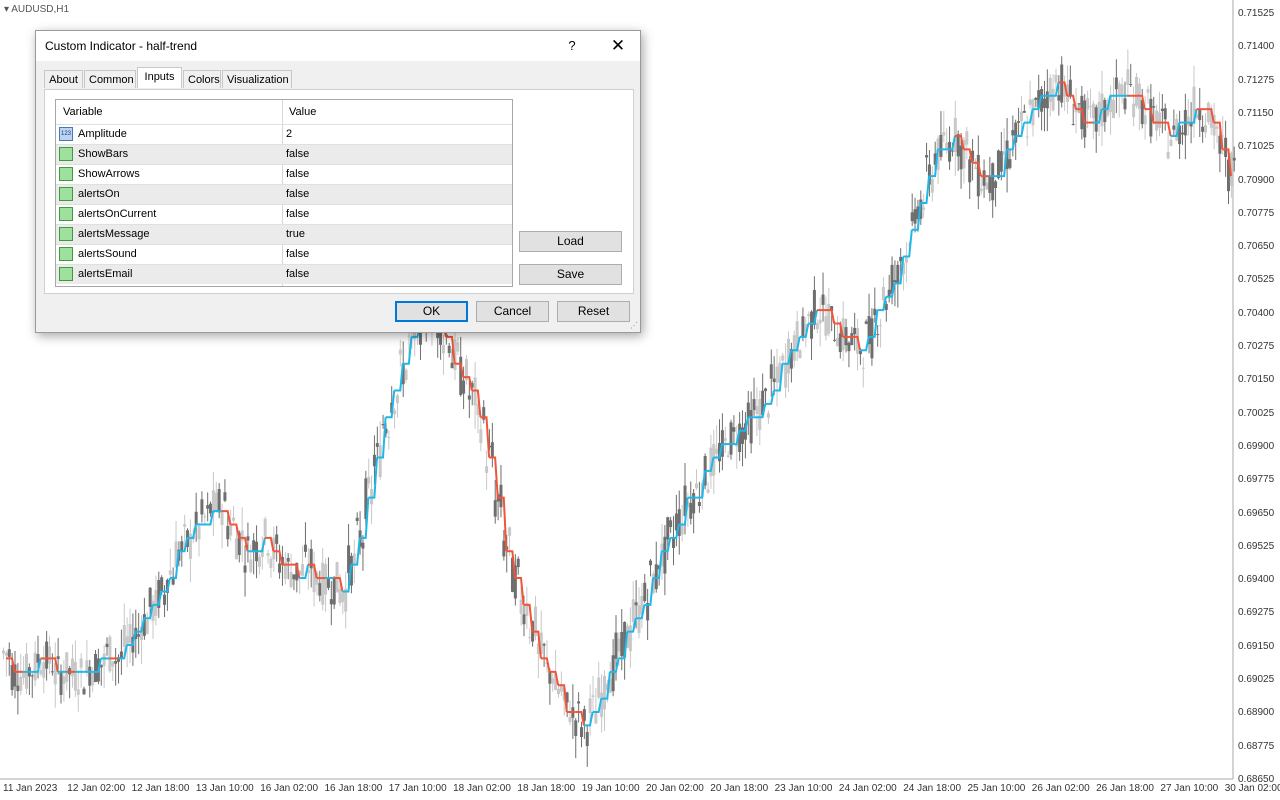 The width and height of the screenshot is (1280, 800). Describe the element at coordinates (110, 79) in the screenshot. I see `tab-common: Common` at that location.